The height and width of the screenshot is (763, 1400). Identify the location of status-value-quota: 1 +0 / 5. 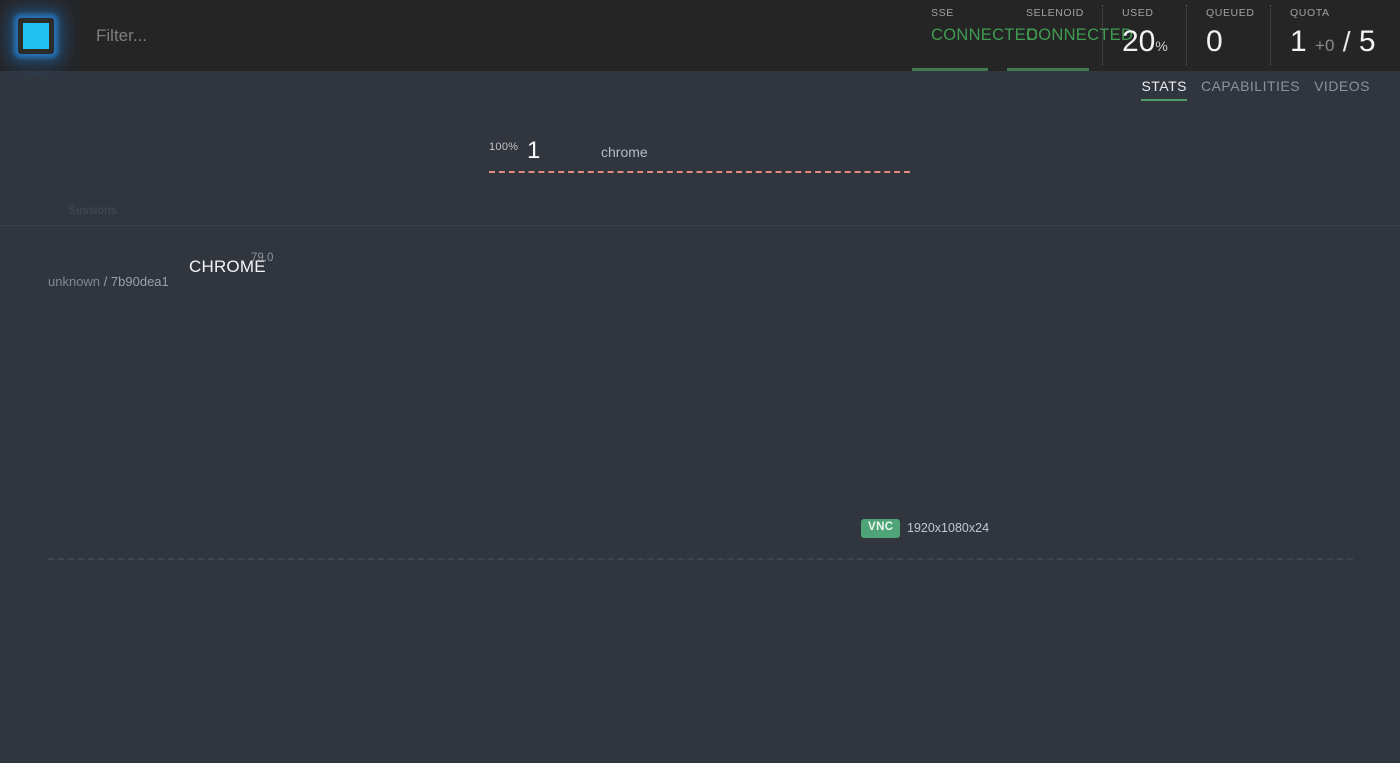
(1345, 42).